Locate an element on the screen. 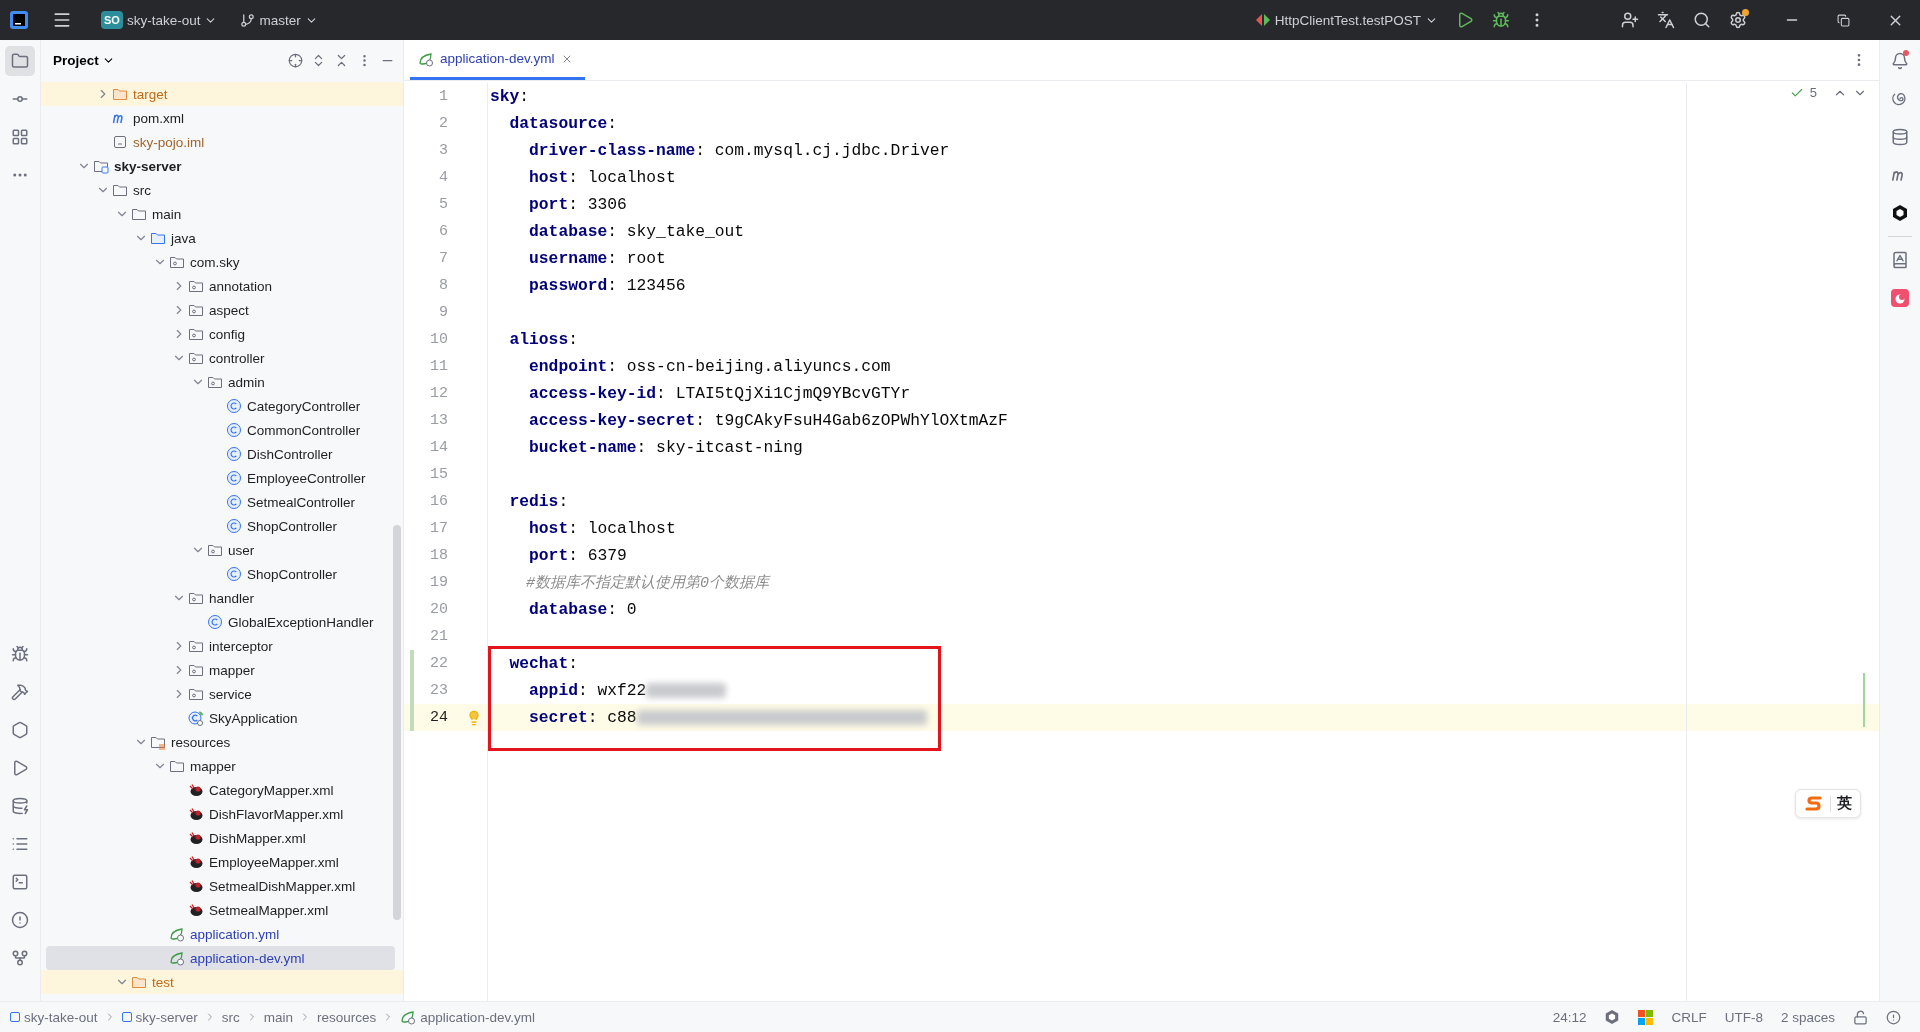 The height and width of the screenshot is (1032, 1920). tree-item: CommonController is located at coordinates (222, 430).